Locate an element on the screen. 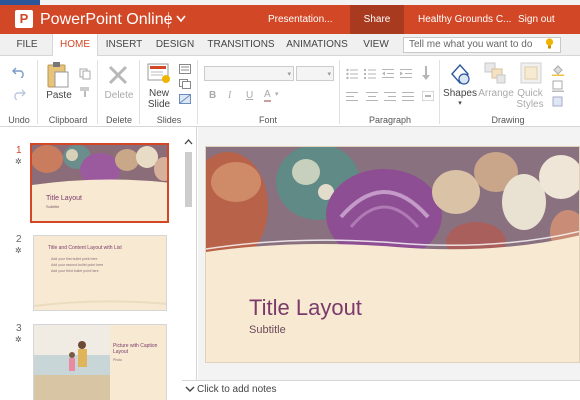  lightbulb-icon is located at coordinates (549, 43).